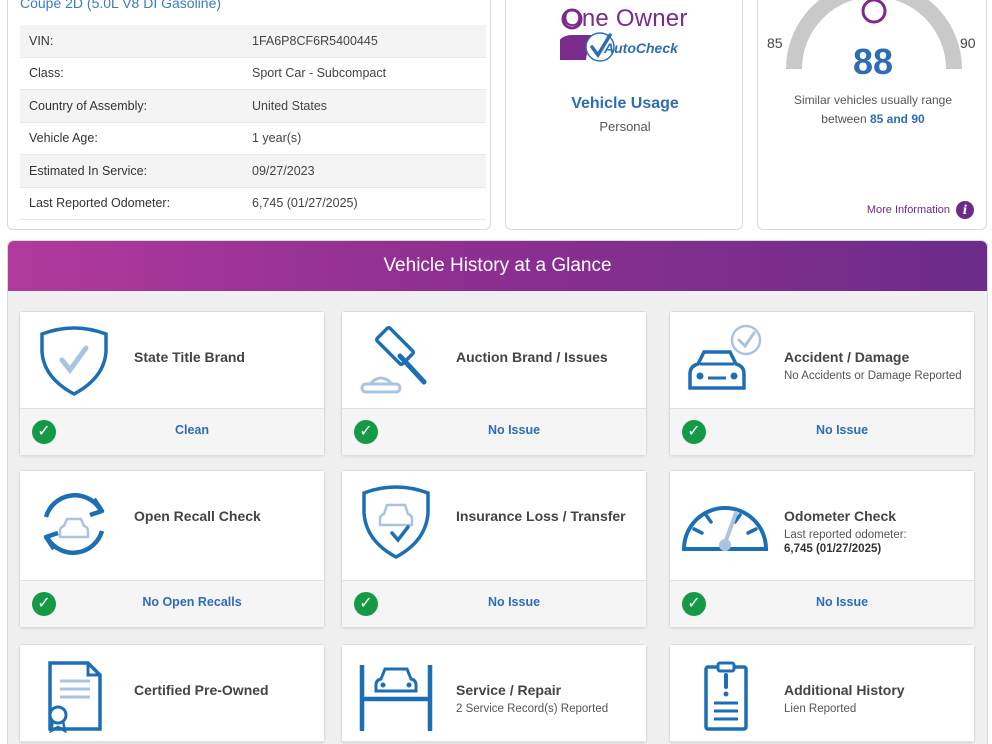 This screenshot has height=744, width=992. What do you see at coordinates (88, 170) in the screenshot?
I see `spec-label: Estimated In Service:` at bounding box center [88, 170].